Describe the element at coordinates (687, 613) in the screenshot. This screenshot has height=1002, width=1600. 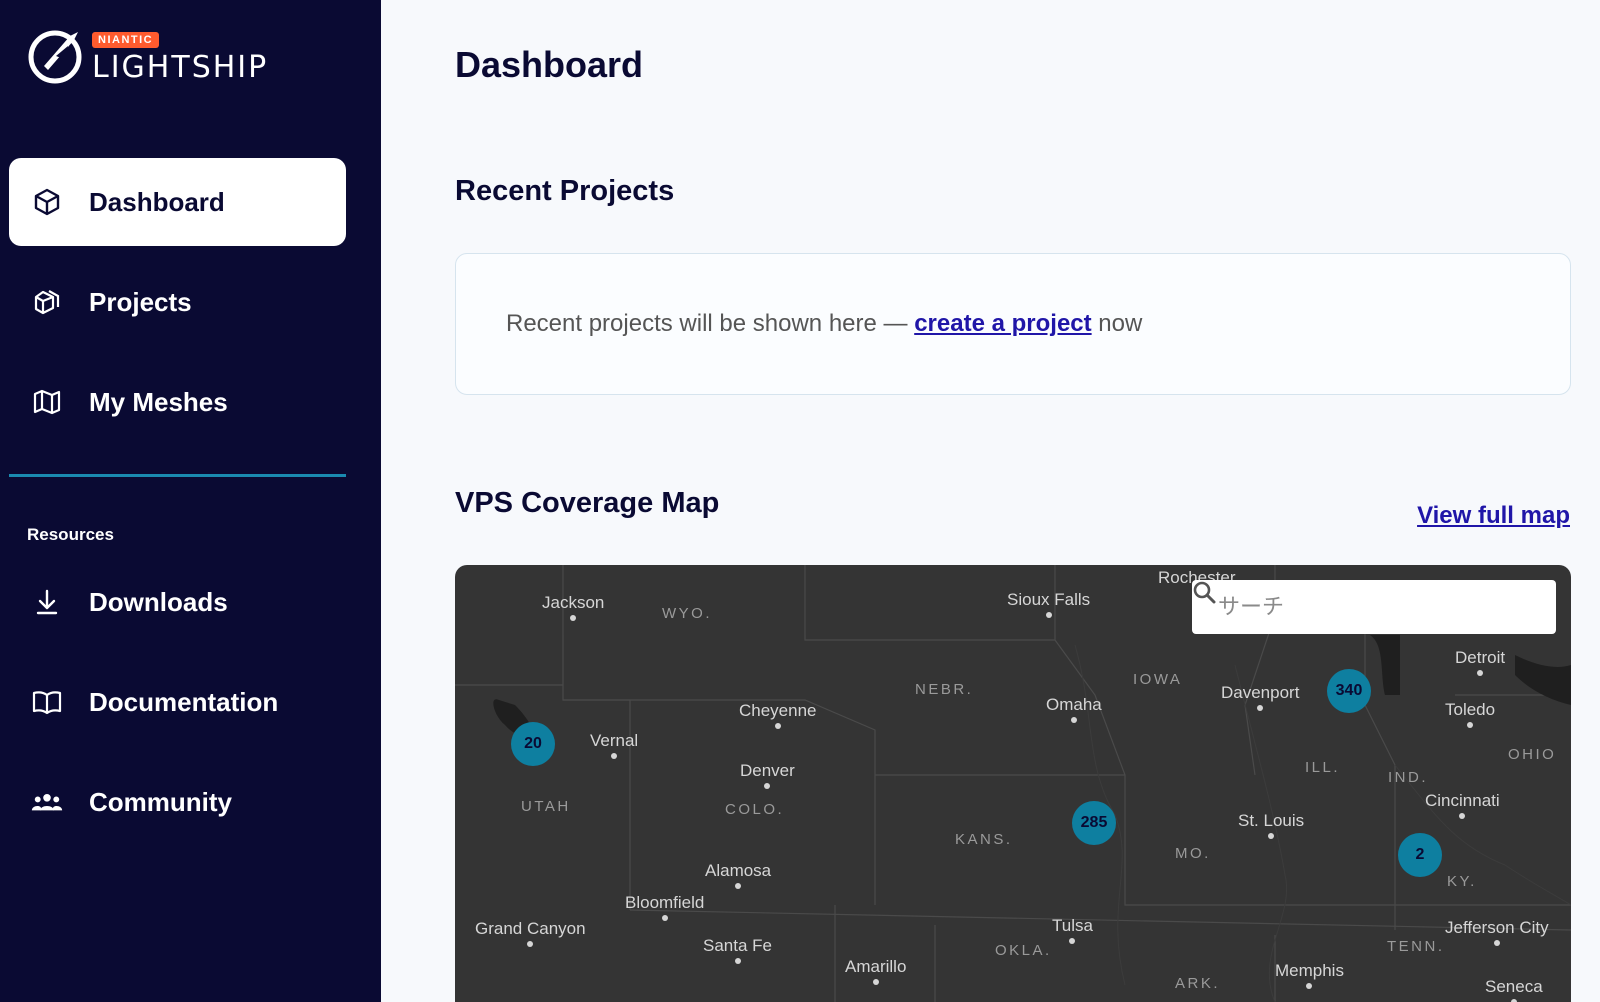
I see `map-state-label: WYO.` at that location.